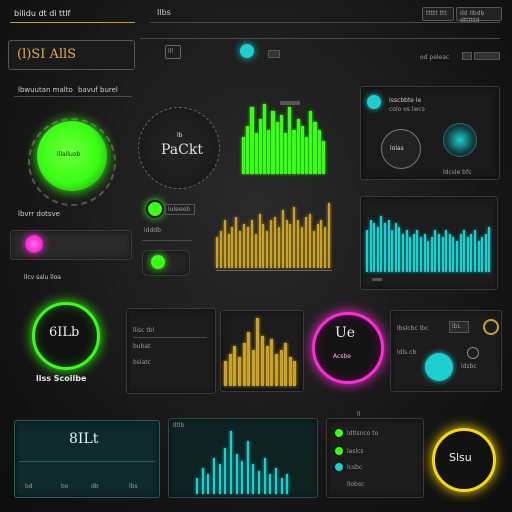  What do you see at coordinates (374, 102) in the screenshot?
I see `info-teal-dot` at bounding box center [374, 102].